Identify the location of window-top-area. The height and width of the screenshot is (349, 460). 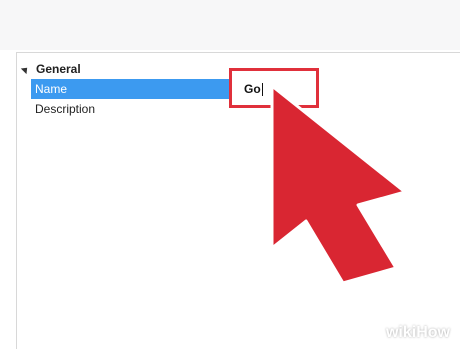
(230, 25).